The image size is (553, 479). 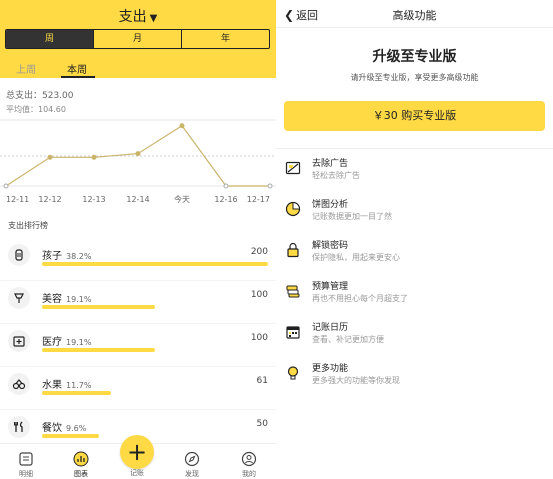 I want to click on tab-last-week: 上周, so click(x=26, y=68).